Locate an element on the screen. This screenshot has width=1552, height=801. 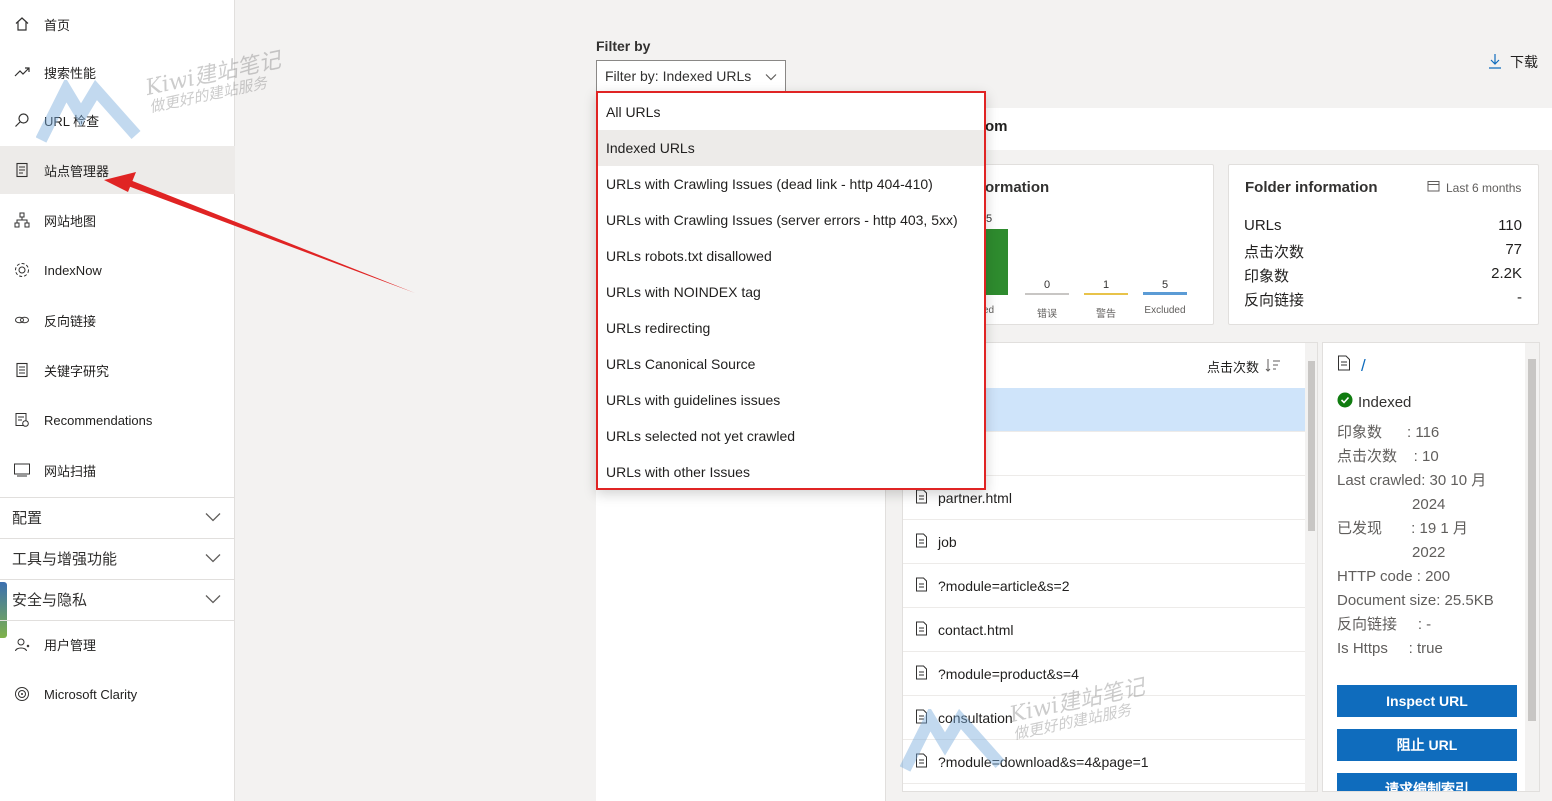
watermark-bottom: Kiwi建站笔记 做更好的建站服务 is located at coordinates (1050, 722).